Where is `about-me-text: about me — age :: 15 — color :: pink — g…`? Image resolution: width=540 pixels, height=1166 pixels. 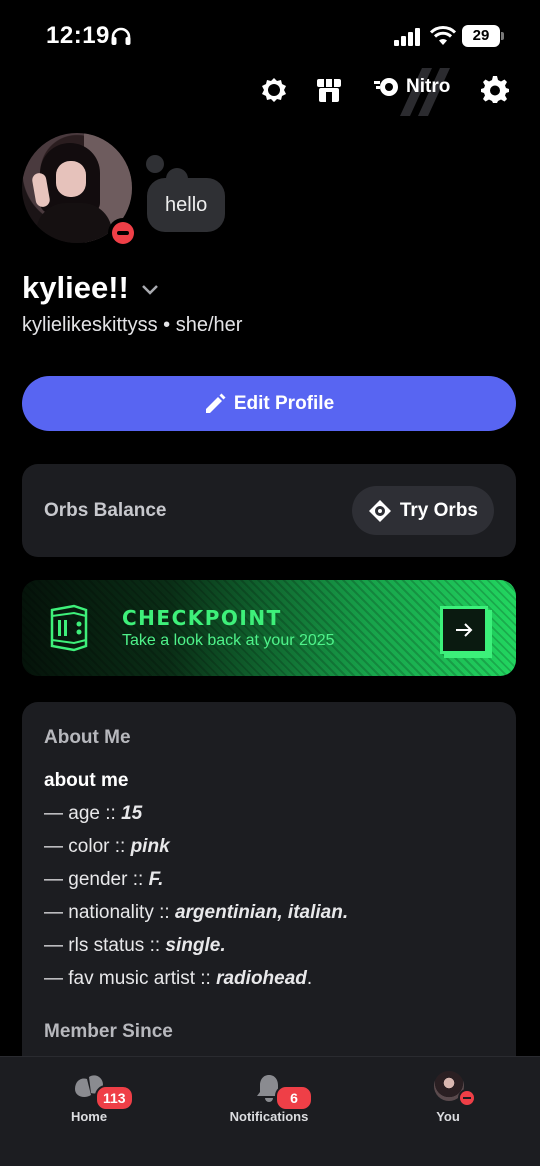
about-me-text: about me — age :: 15 — color :: pink — g… is located at coordinates (196, 879).